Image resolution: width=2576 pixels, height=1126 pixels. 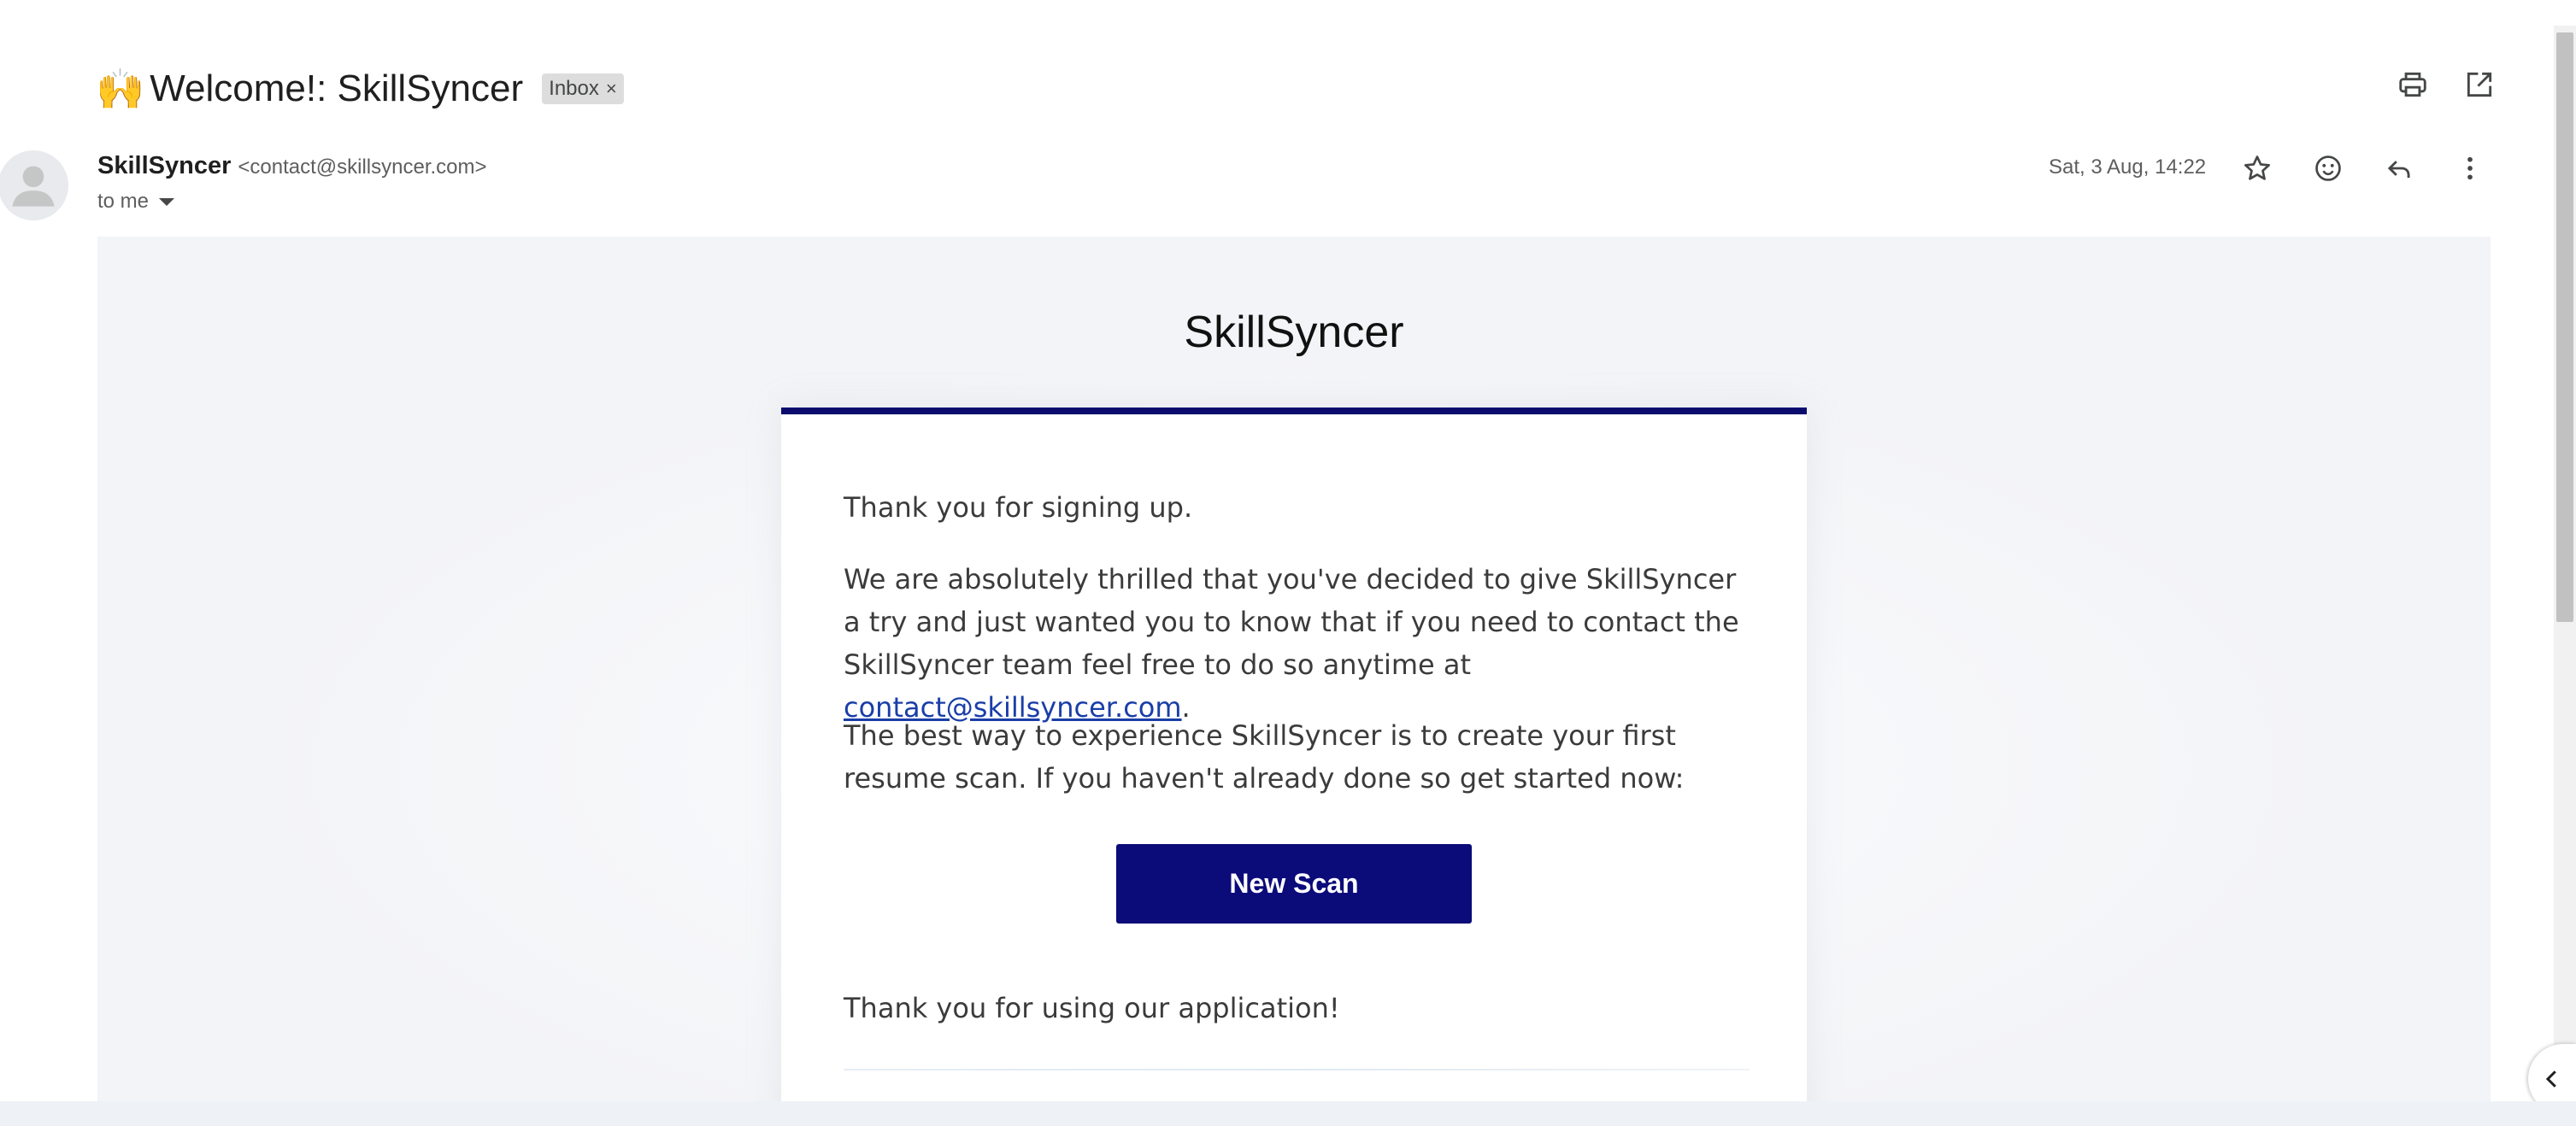 What do you see at coordinates (574, 88) in the screenshot?
I see `label-chip-text: Inbox` at bounding box center [574, 88].